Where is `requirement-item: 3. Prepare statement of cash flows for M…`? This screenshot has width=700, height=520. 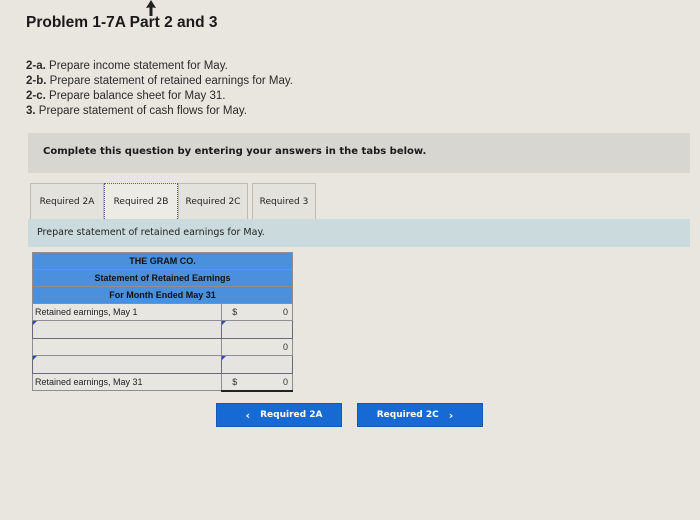 requirement-item: 3. Prepare statement of cash flows for M… is located at coordinates (159, 111).